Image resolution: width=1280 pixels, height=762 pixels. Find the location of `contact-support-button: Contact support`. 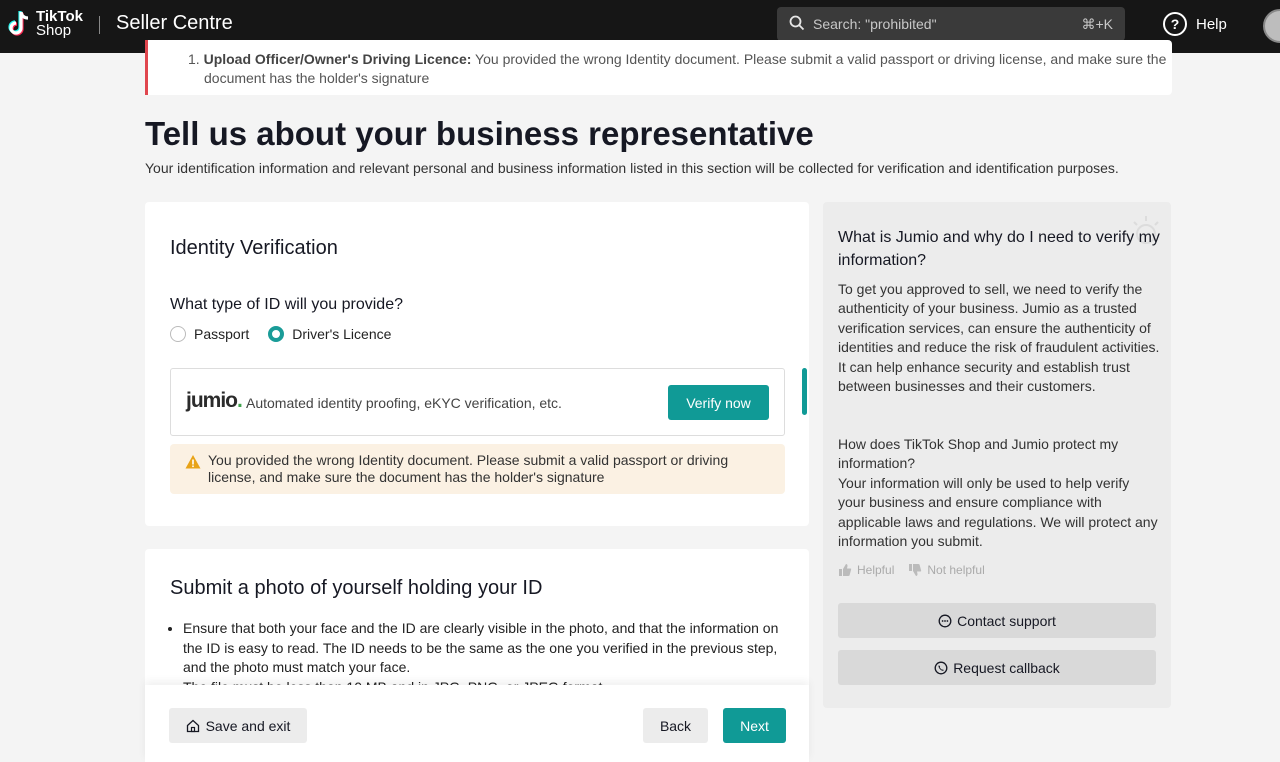

contact-support-button: Contact support is located at coordinates (997, 620).